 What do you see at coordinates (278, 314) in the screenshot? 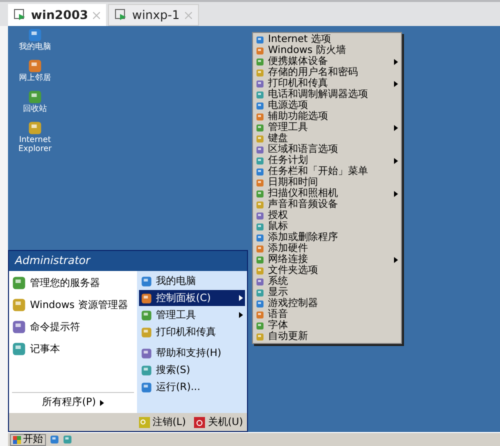
I see `menu-item: 语音` at bounding box center [278, 314].